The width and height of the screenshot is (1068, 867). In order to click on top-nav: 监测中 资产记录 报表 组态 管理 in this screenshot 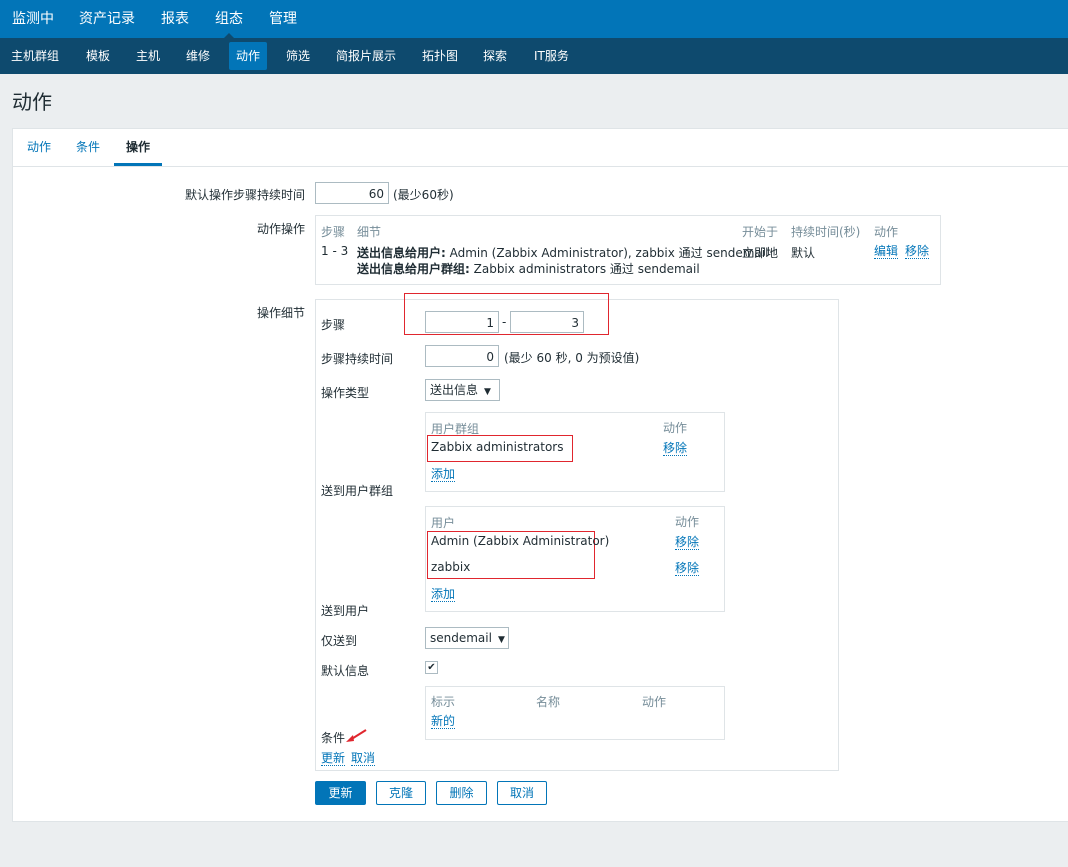, I will do `click(534, 19)`.